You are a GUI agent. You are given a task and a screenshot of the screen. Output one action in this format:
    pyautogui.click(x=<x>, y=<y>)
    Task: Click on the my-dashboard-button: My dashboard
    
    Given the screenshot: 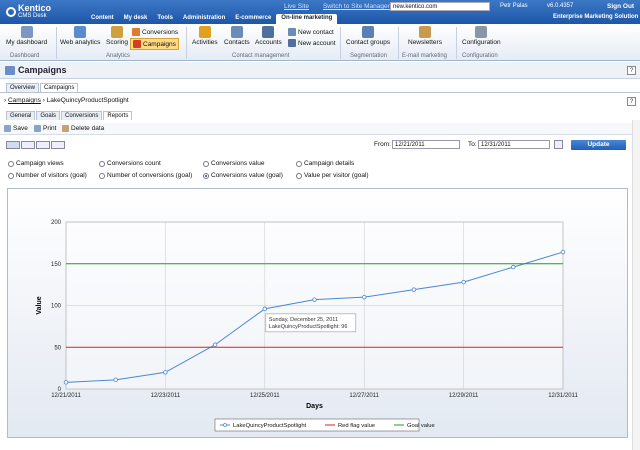 What is the action you would take?
    pyautogui.click(x=26, y=36)
    